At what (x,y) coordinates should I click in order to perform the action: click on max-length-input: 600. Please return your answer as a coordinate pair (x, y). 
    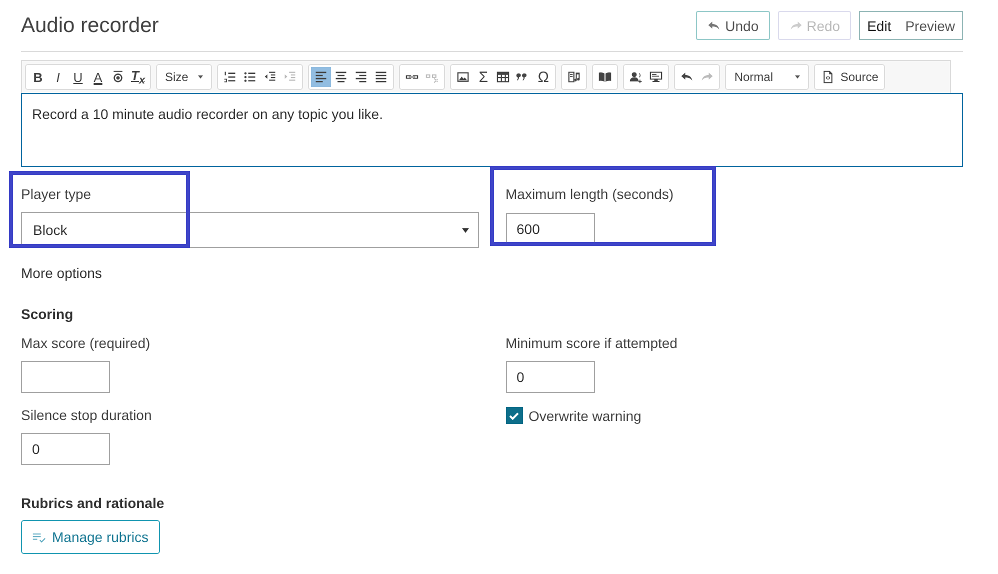
    Looking at the image, I should click on (550, 229).